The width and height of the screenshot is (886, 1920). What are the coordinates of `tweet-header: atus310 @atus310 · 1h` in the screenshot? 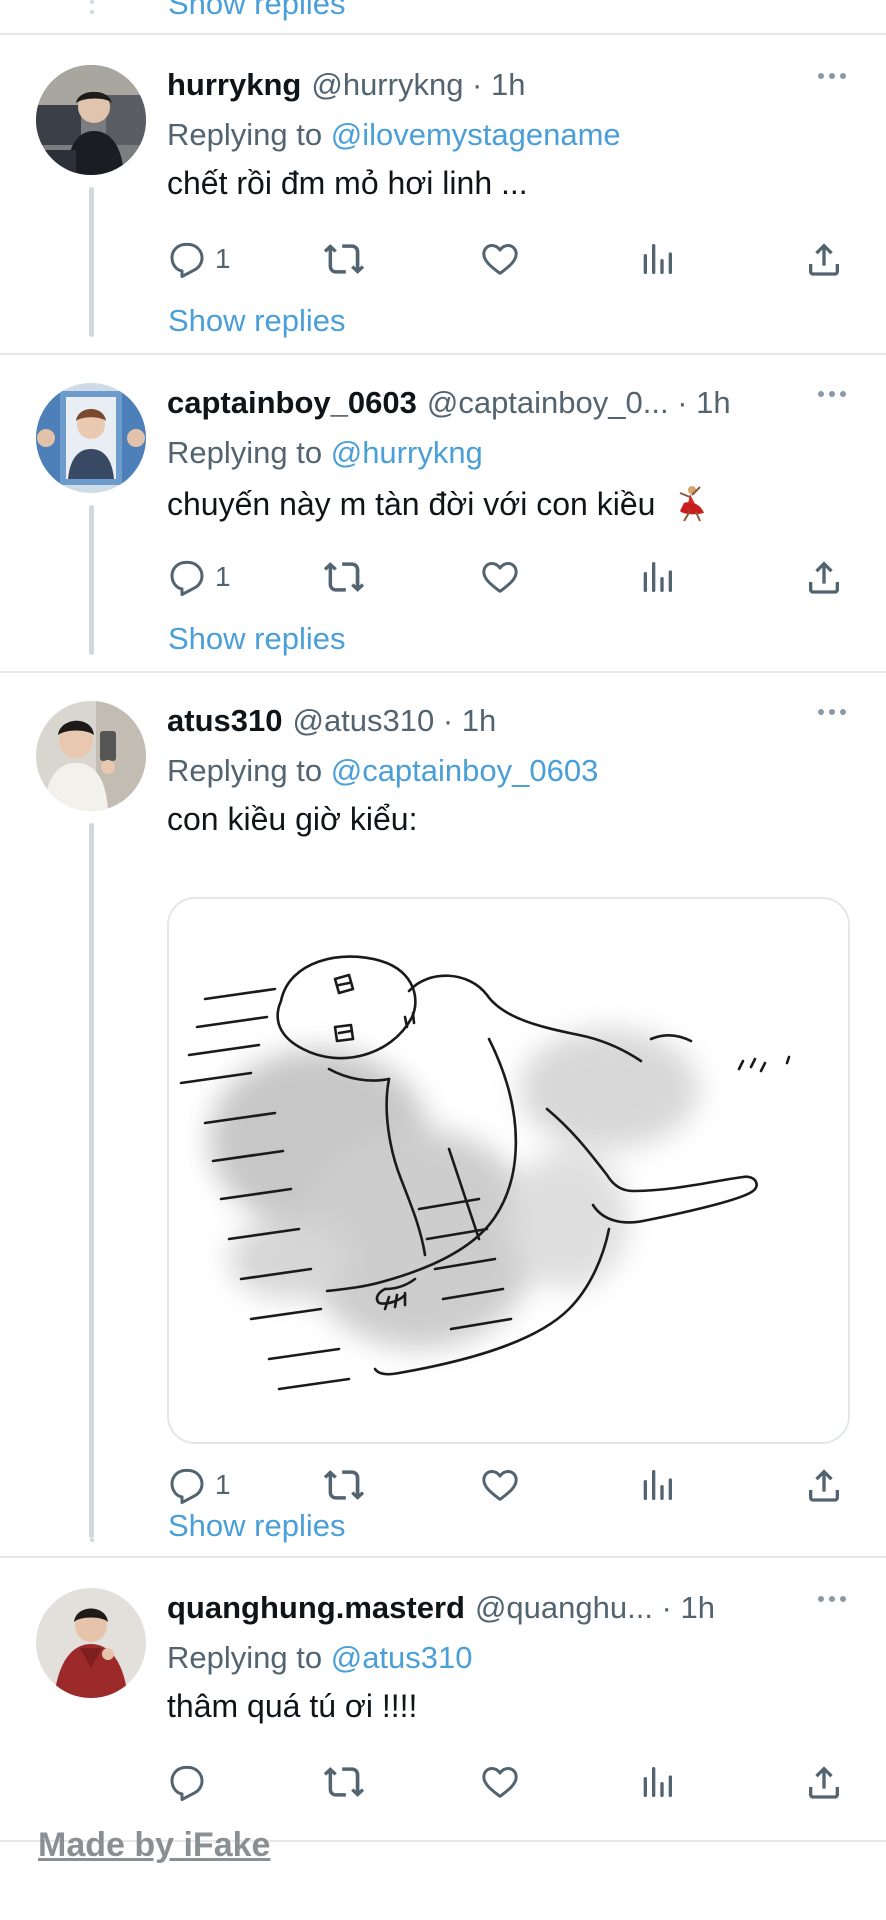 It's located at (506, 725).